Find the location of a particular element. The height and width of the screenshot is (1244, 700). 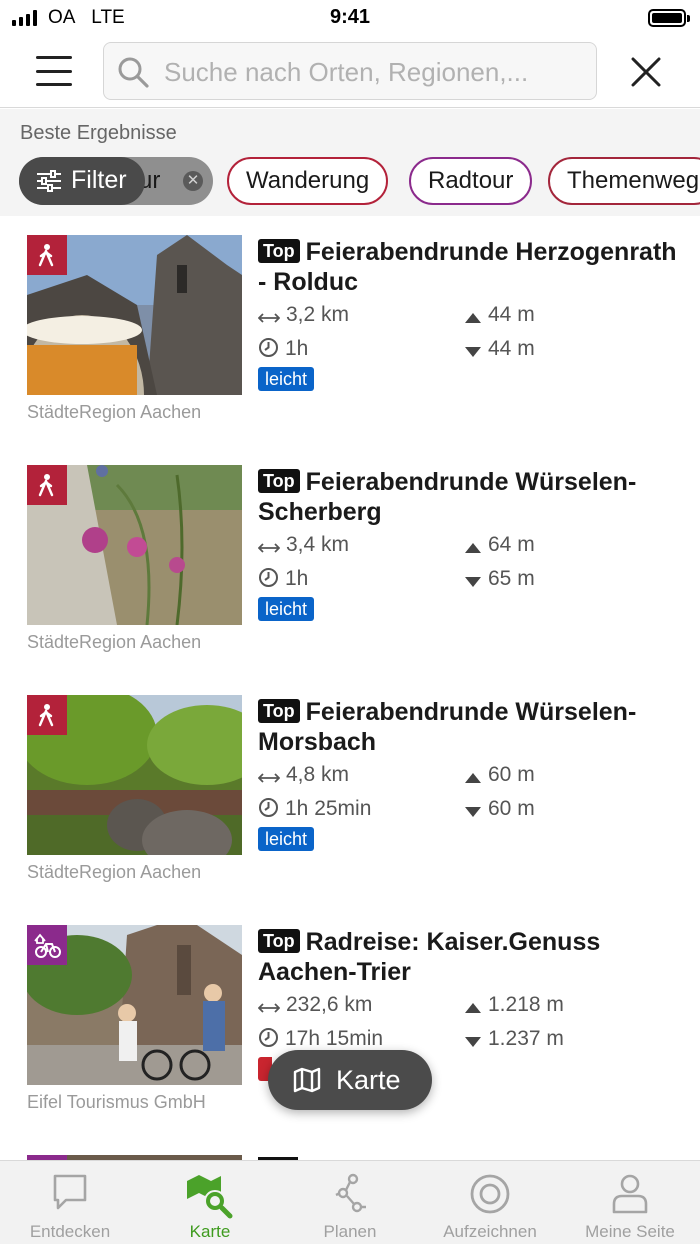

tour-ascent: 60 m is located at coordinates (499, 775).